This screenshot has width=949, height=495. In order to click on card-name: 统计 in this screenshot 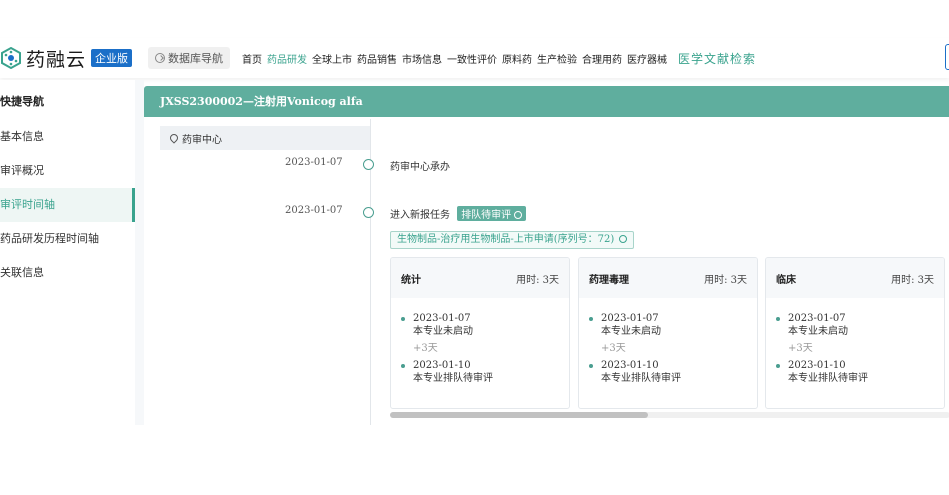, I will do `click(411, 280)`.